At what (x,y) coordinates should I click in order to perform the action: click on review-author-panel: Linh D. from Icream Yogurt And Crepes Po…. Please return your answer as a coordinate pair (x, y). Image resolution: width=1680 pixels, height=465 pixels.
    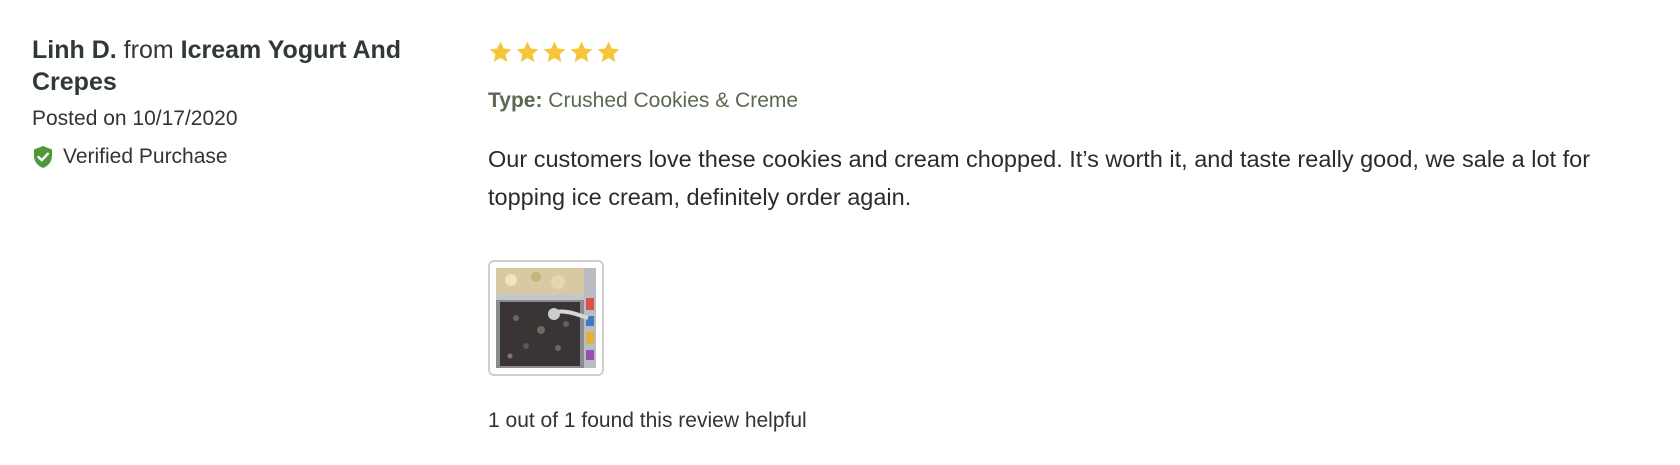
    Looking at the image, I should click on (242, 102).